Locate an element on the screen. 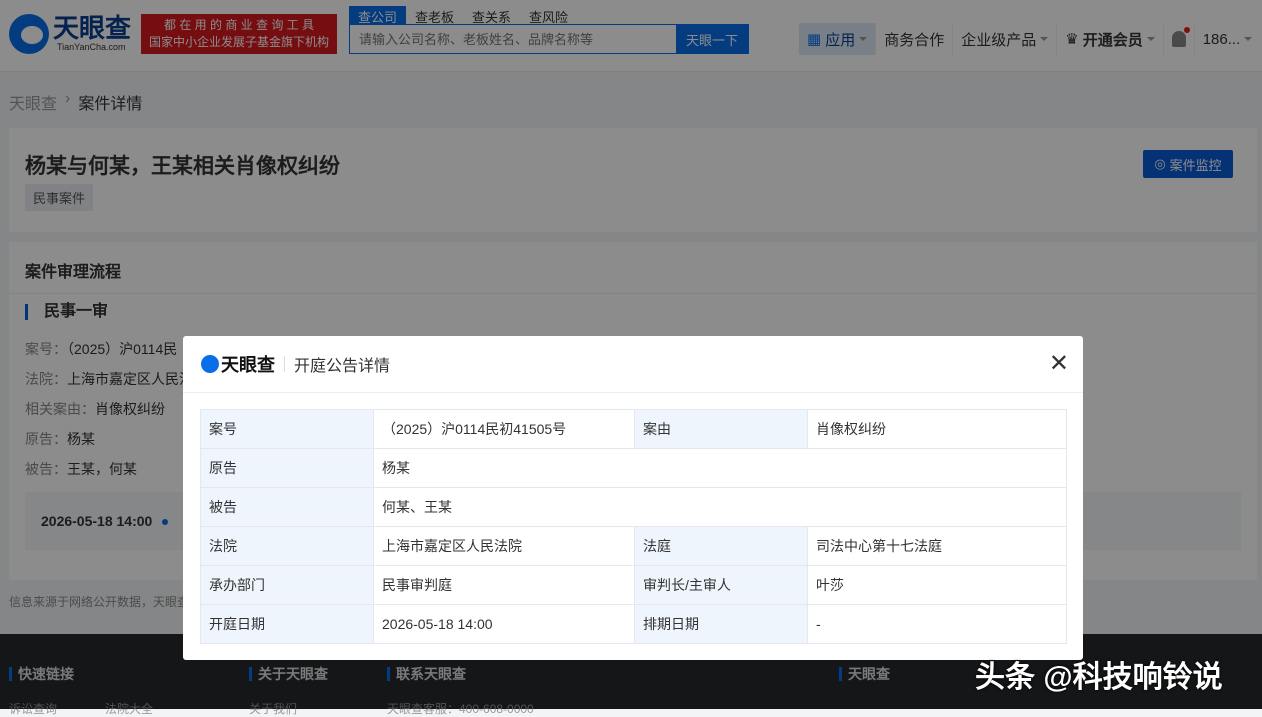  modal-title: 开庭公告详情 is located at coordinates (342, 366).